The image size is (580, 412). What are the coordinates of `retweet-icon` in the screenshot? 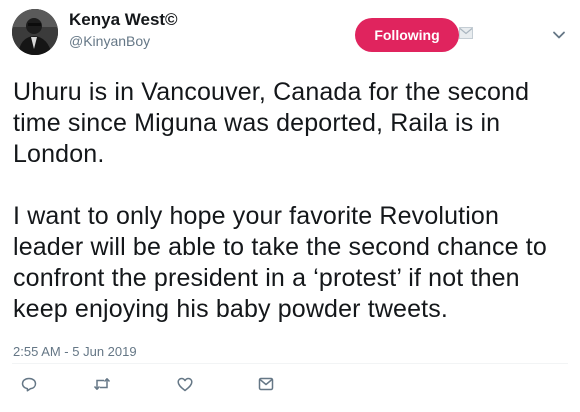 It's located at (102, 384).